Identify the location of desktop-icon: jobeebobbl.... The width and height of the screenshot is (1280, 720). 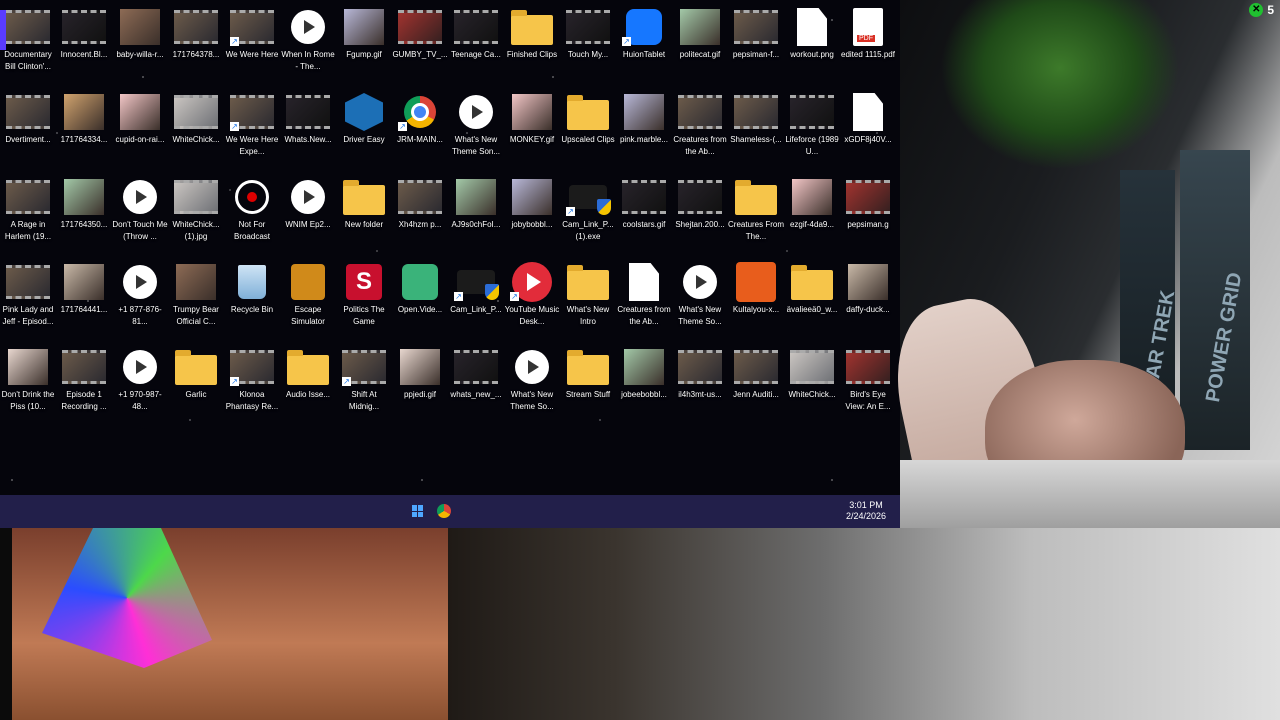
(644, 388).